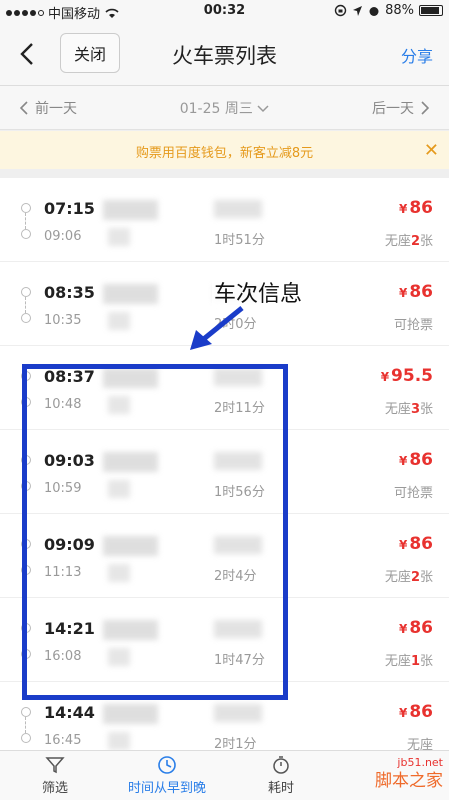  Describe the element at coordinates (69, 208) in the screenshot. I see `departure-time: 07:15` at that location.